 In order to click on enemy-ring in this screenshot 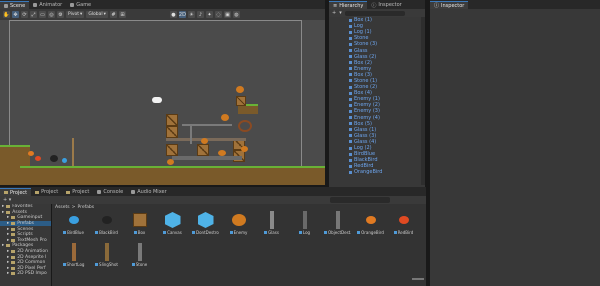, I will do `click(245, 126)`.